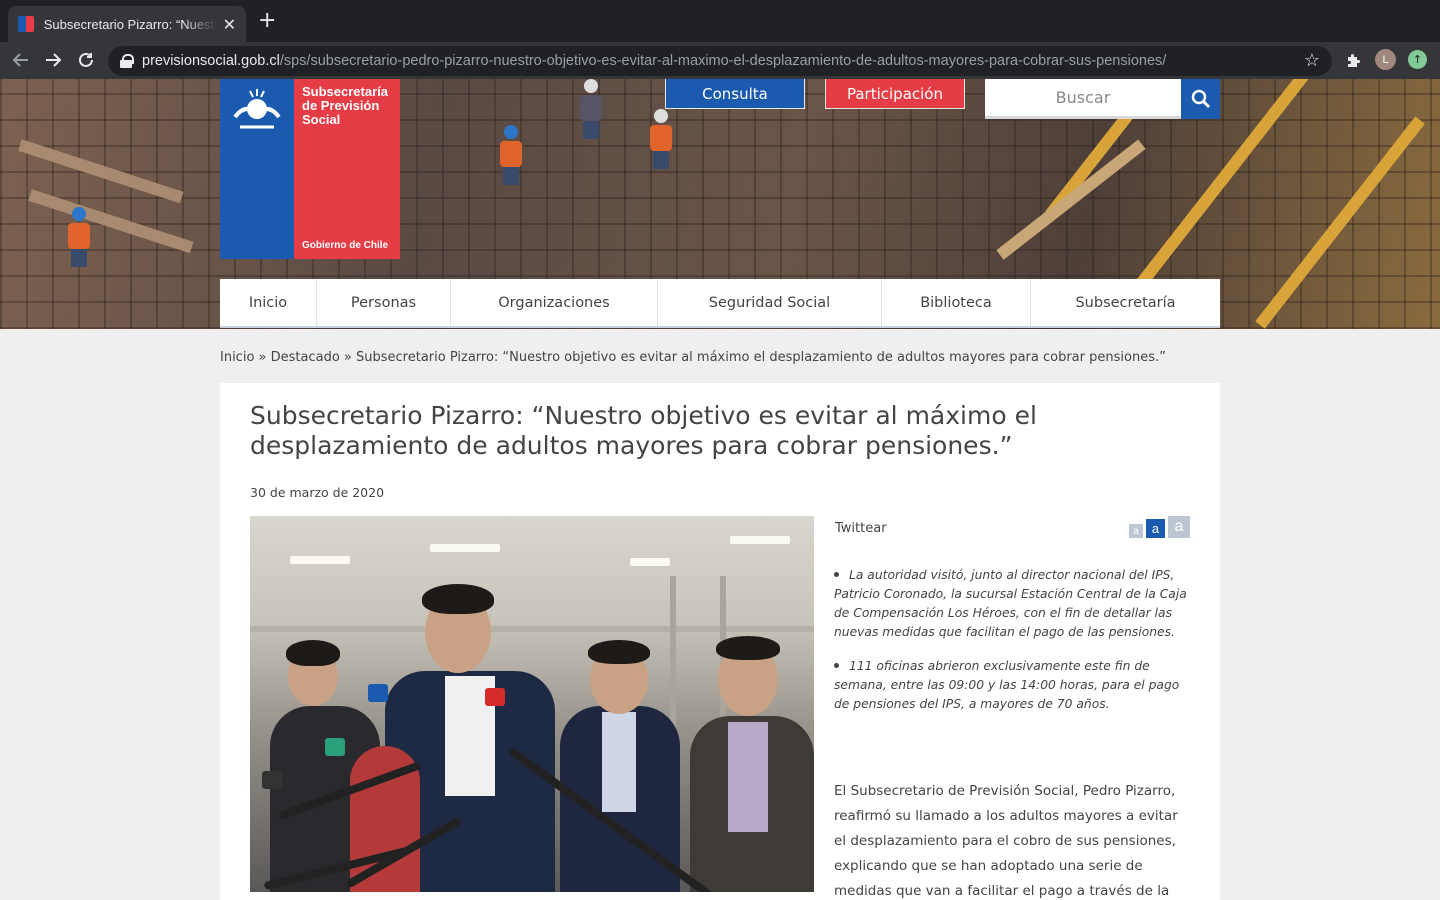 This screenshot has width=1440, height=900. Describe the element at coordinates (956, 302) in the screenshot. I see `nav-item-biblioteca: Biblioteca` at that location.